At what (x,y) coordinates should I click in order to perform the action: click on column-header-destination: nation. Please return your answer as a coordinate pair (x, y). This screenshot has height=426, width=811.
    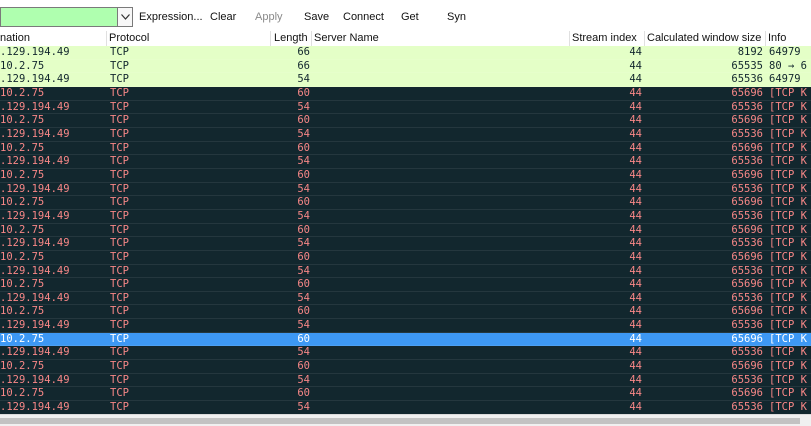
    Looking at the image, I should click on (15, 38).